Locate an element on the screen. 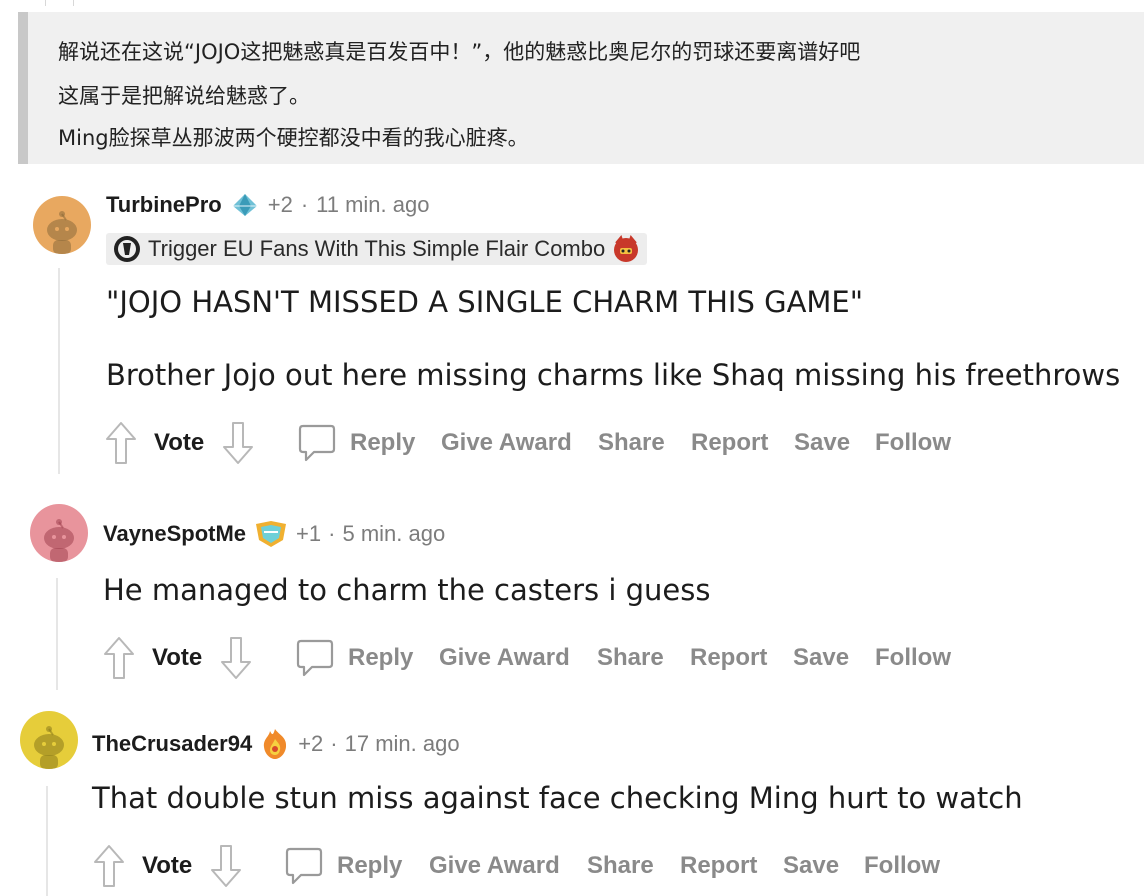 The width and height of the screenshot is (1144, 896). username: TheCrusader94 is located at coordinates (172, 744).